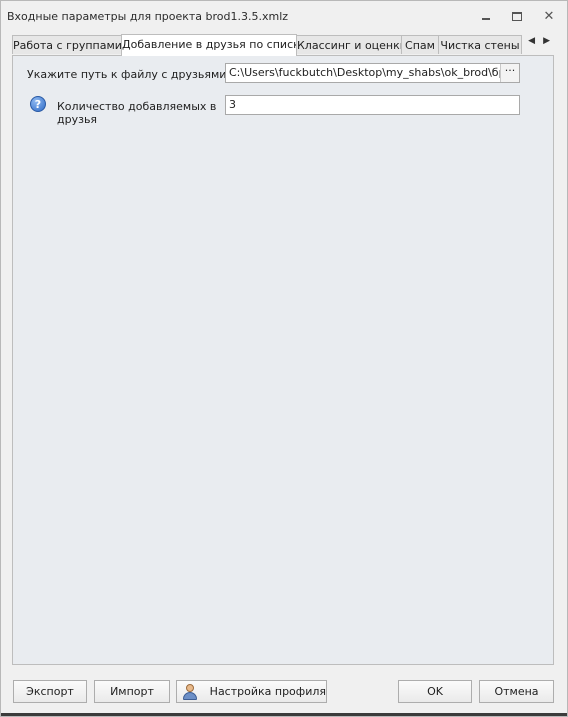 This screenshot has width=568, height=717. I want to click on tab-scroll-arrows: ◀ ▶, so click(539, 41).